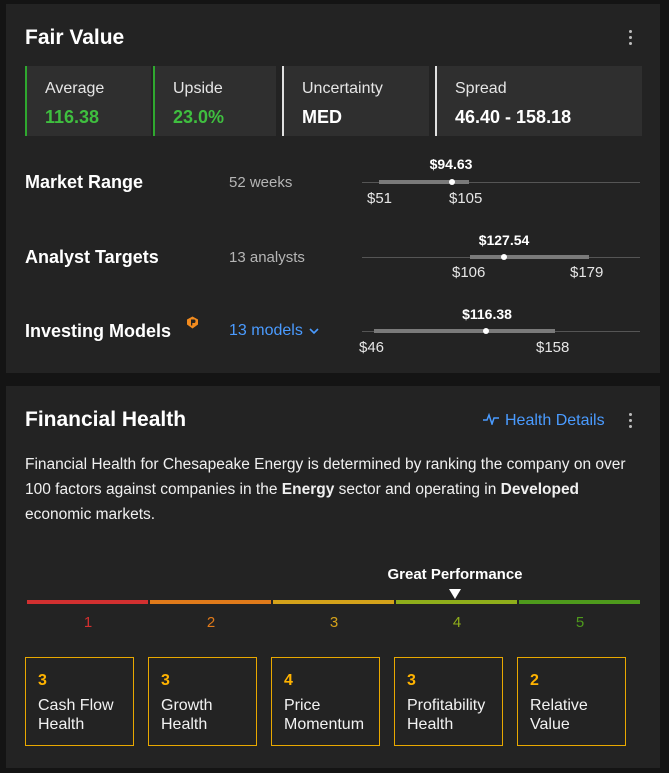 The image size is (669, 773). I want to click on stat-value: 23.0%, so click(199, 117).